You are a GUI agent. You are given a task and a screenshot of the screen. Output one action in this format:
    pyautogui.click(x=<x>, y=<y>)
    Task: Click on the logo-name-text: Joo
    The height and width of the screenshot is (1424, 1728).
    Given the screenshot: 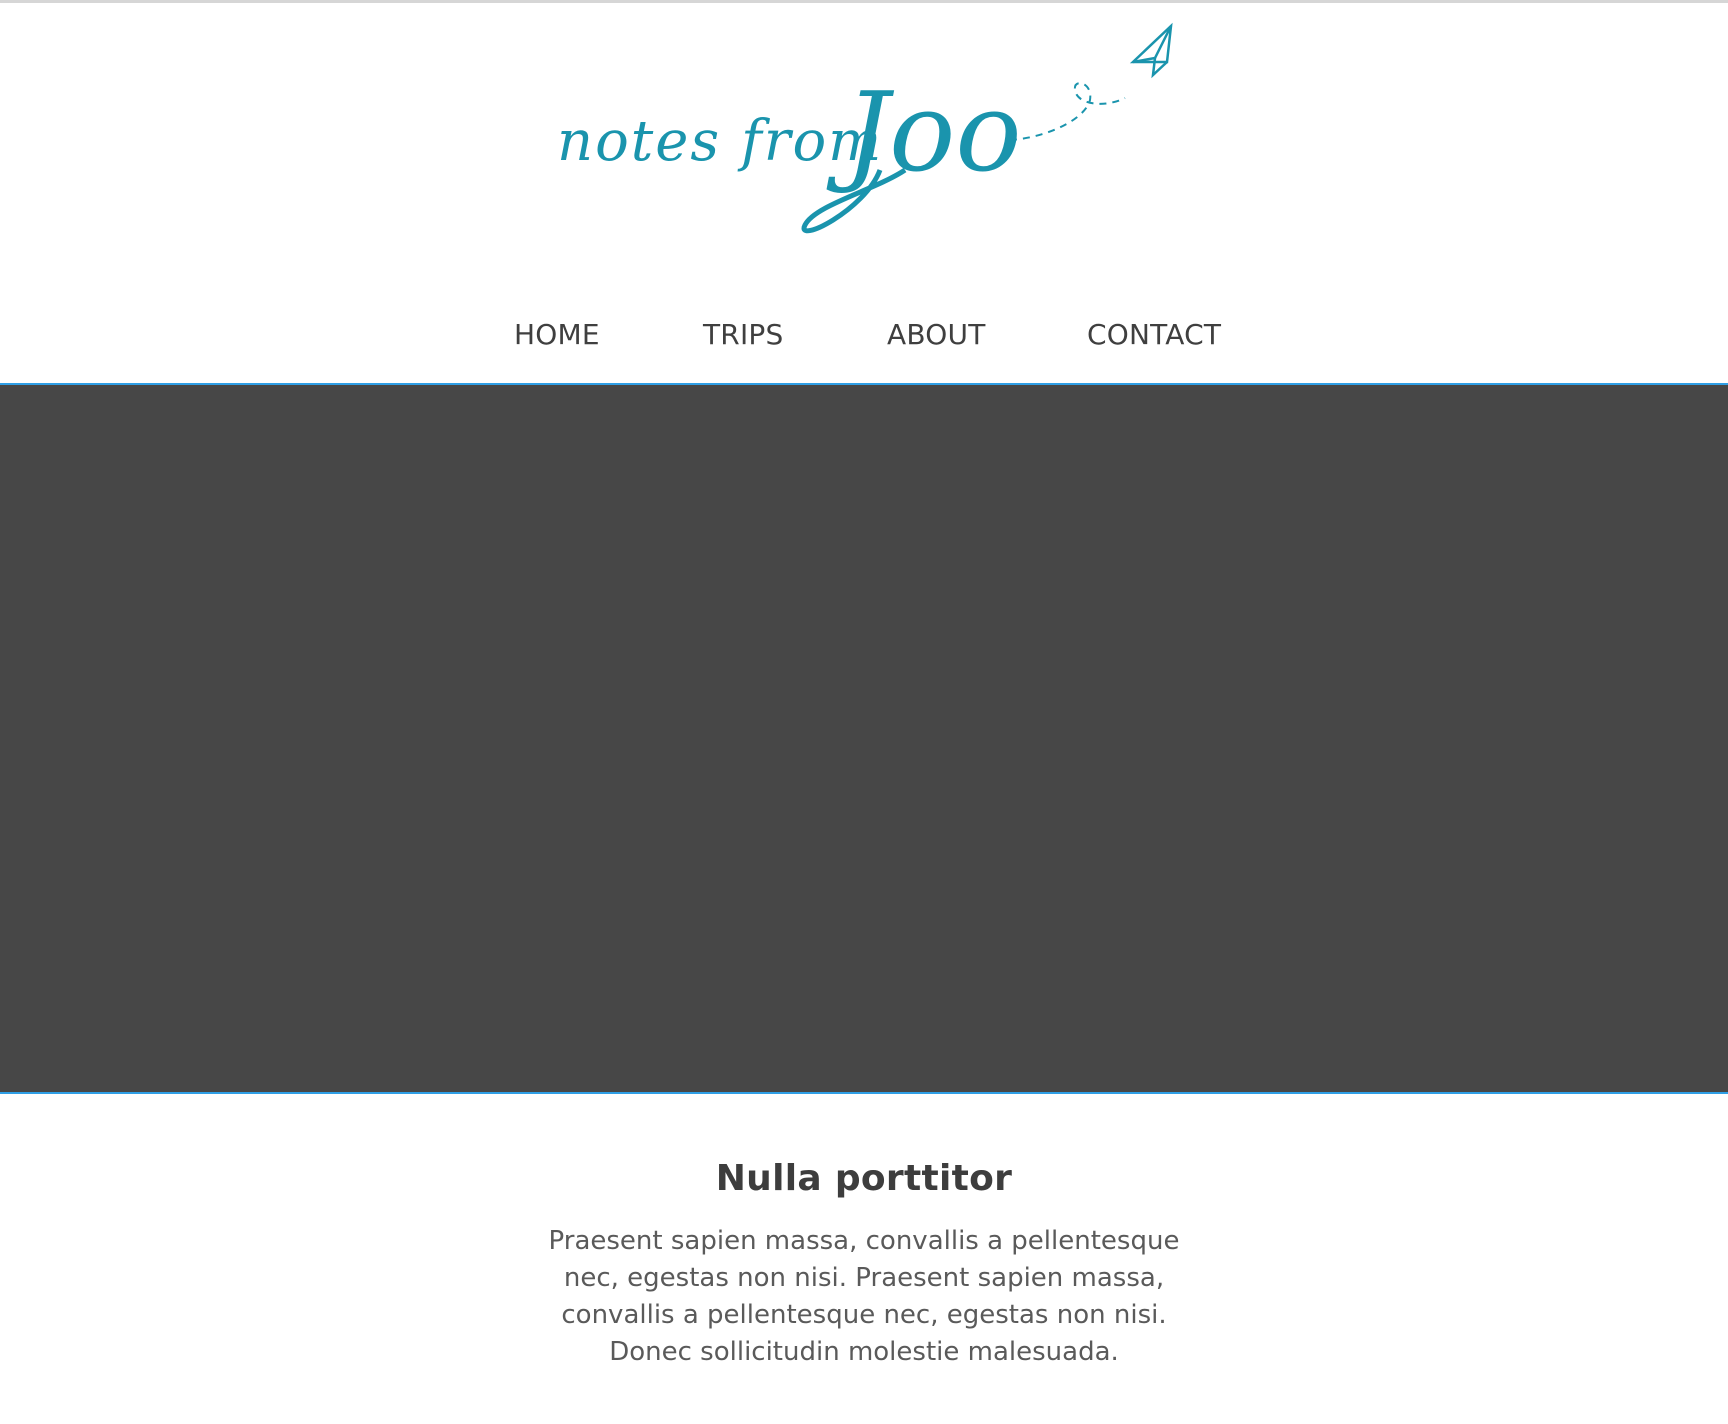 What is the action you would take?
    pyautogui.click(x=924, y=132)
    